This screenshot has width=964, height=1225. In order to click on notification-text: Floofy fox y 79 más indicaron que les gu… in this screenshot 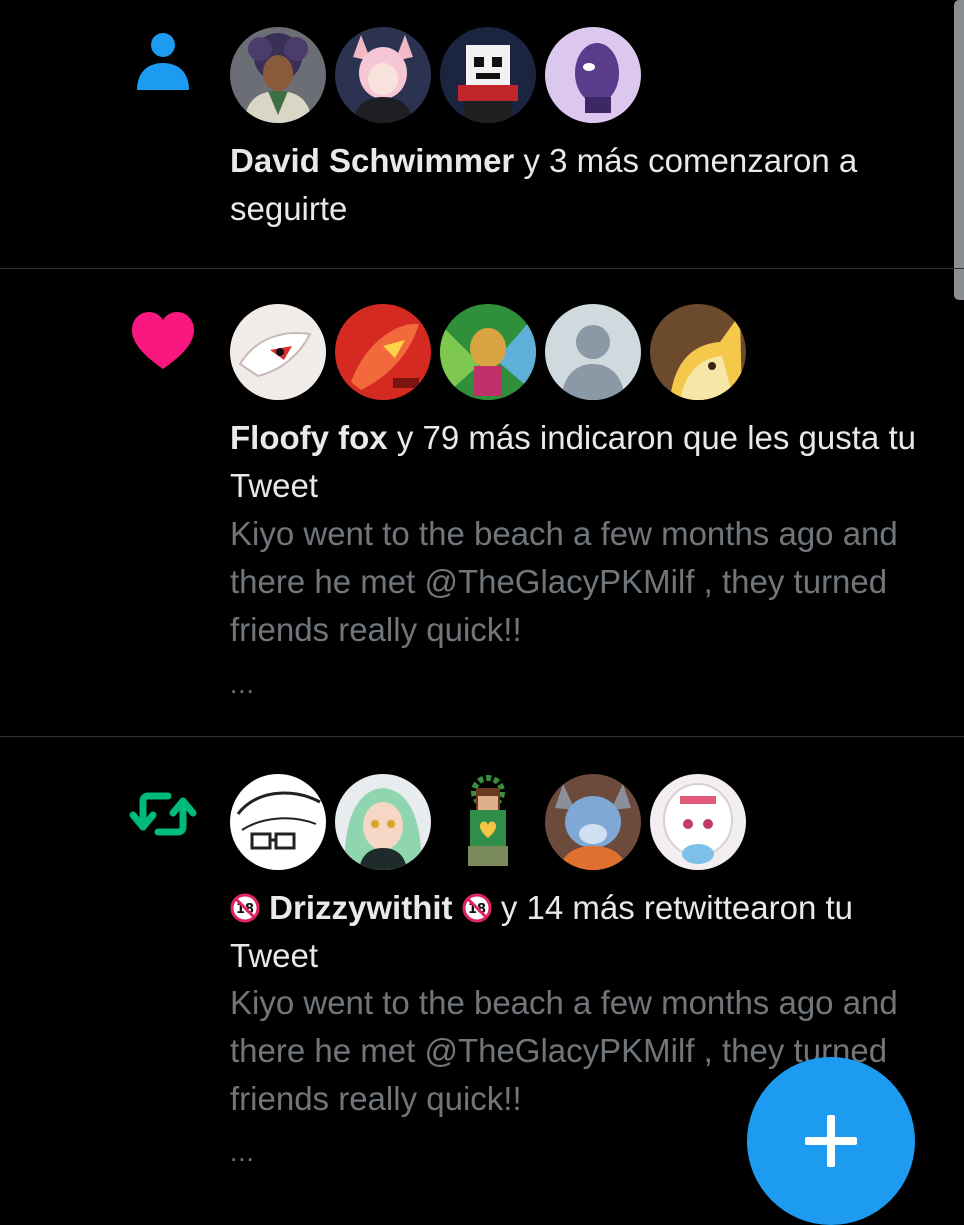, I will do `click(580, 462)`.